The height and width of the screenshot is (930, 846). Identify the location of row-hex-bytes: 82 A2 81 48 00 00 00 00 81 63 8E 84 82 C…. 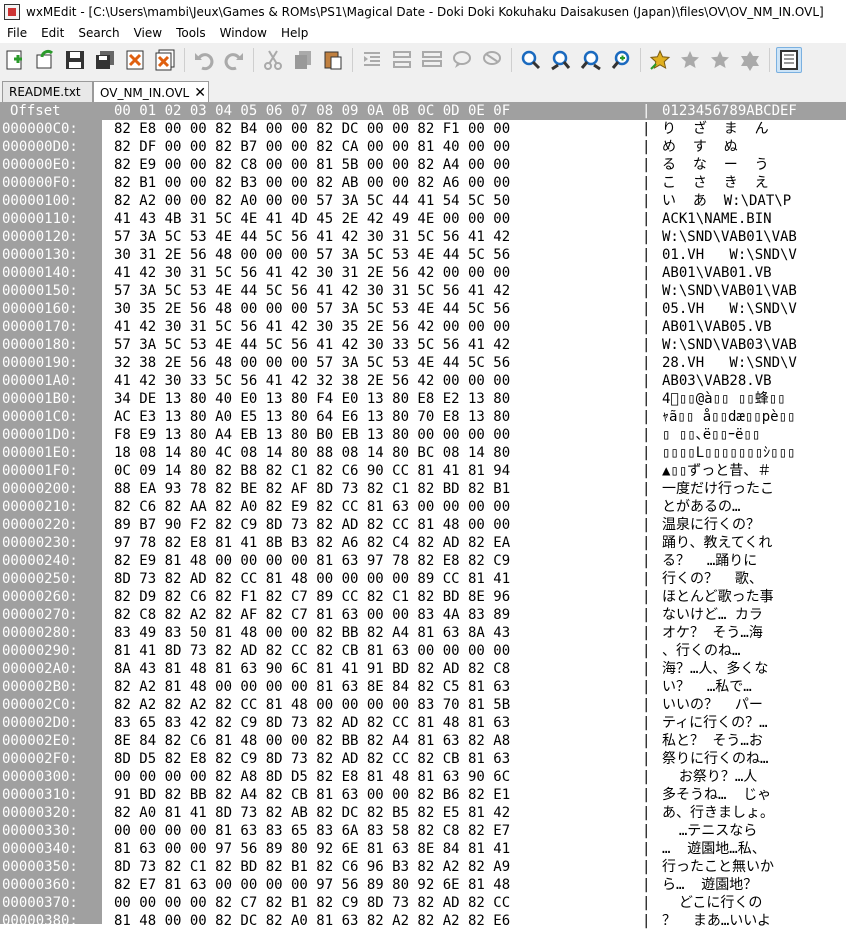
(312, 687).